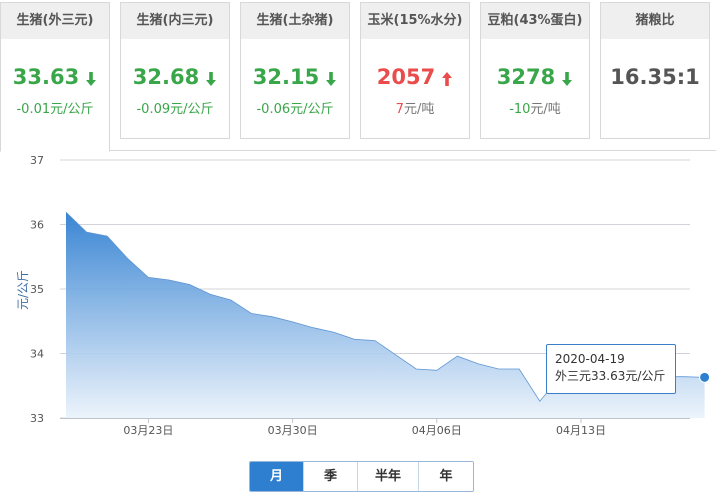  What do you see at coordinates (406, 77) in the screenshot?
I see `card-value-number: 2057` at bounding box center [406, 77].